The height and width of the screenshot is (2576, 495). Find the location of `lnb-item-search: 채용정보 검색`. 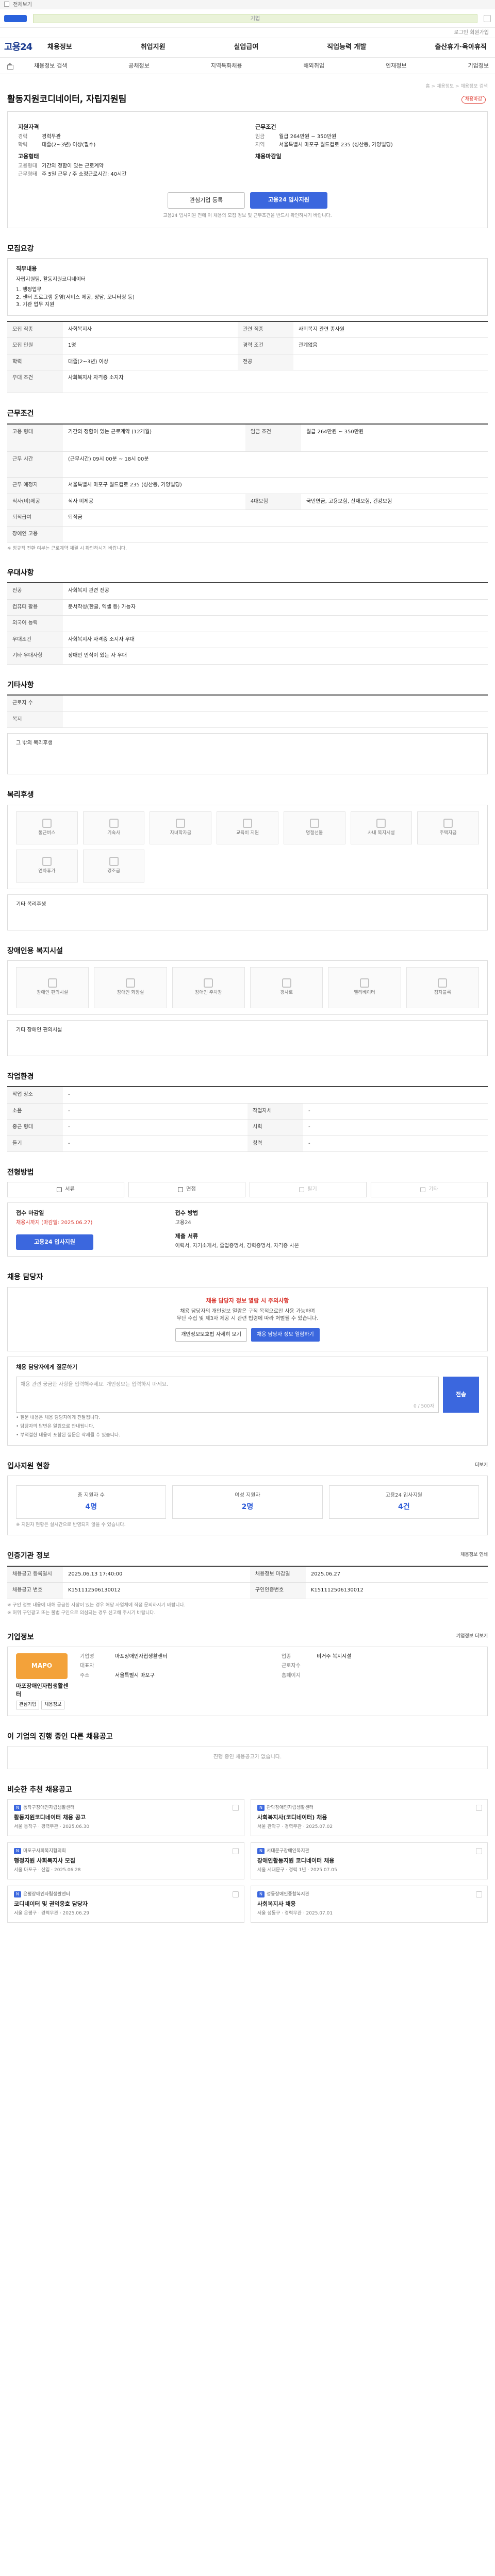

lnb-item-search: 채용정보 검색 is located at coordinates (50, 66).